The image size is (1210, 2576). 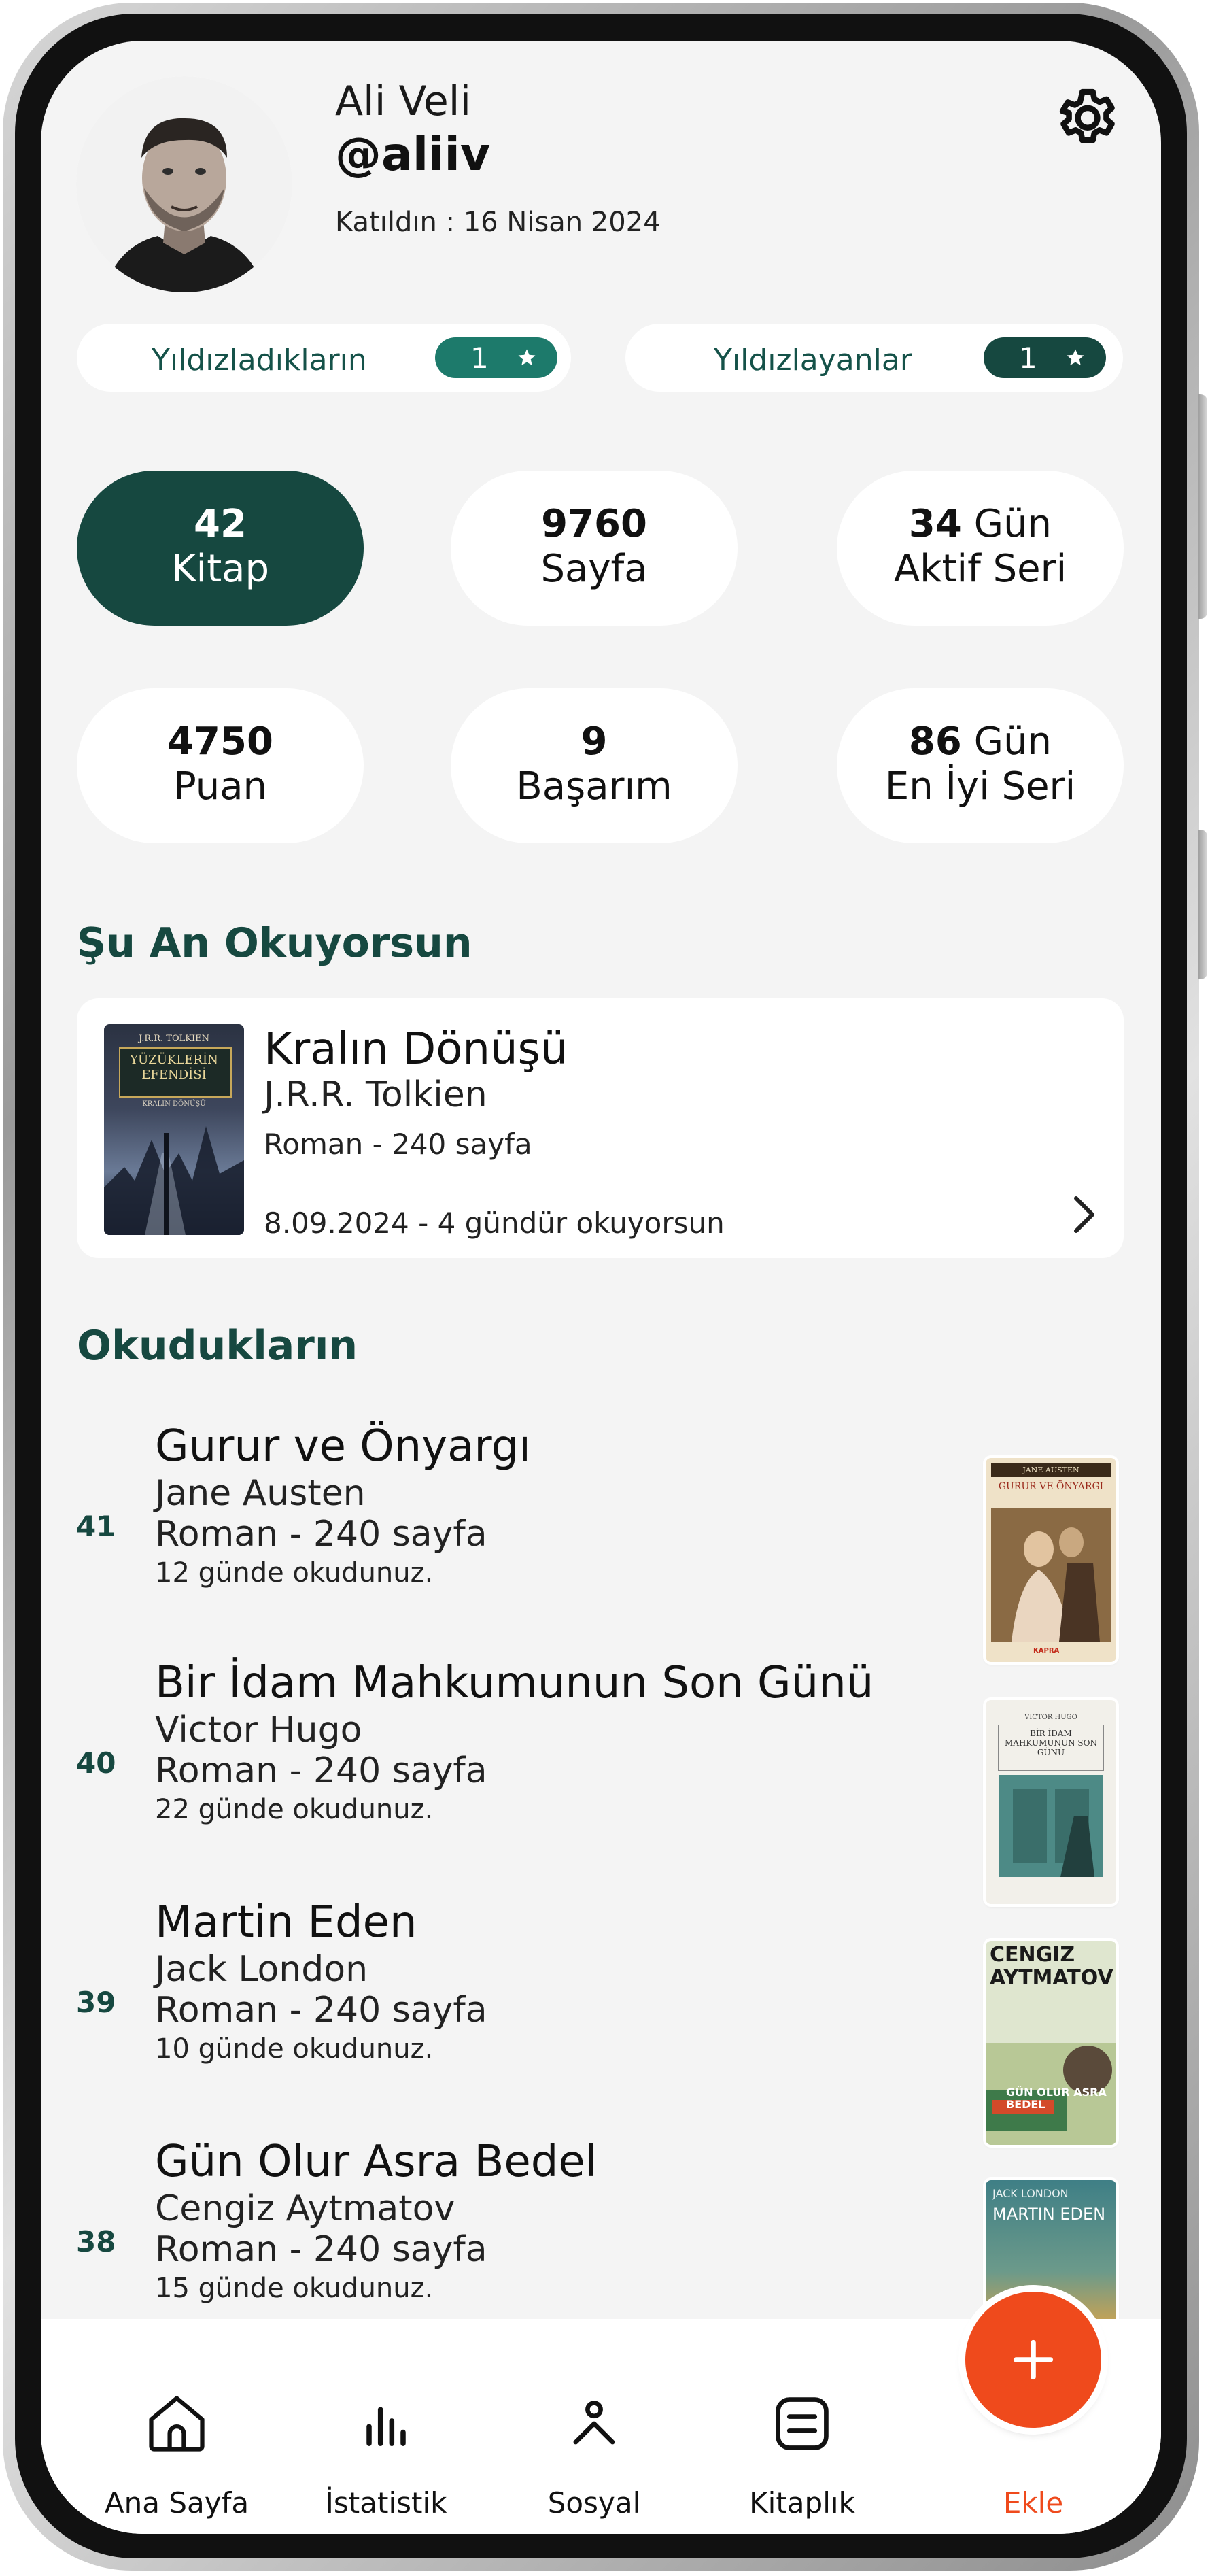 I want to click on book-read-duration: 12 günde okudunuz., so click(x=294, y=1573).